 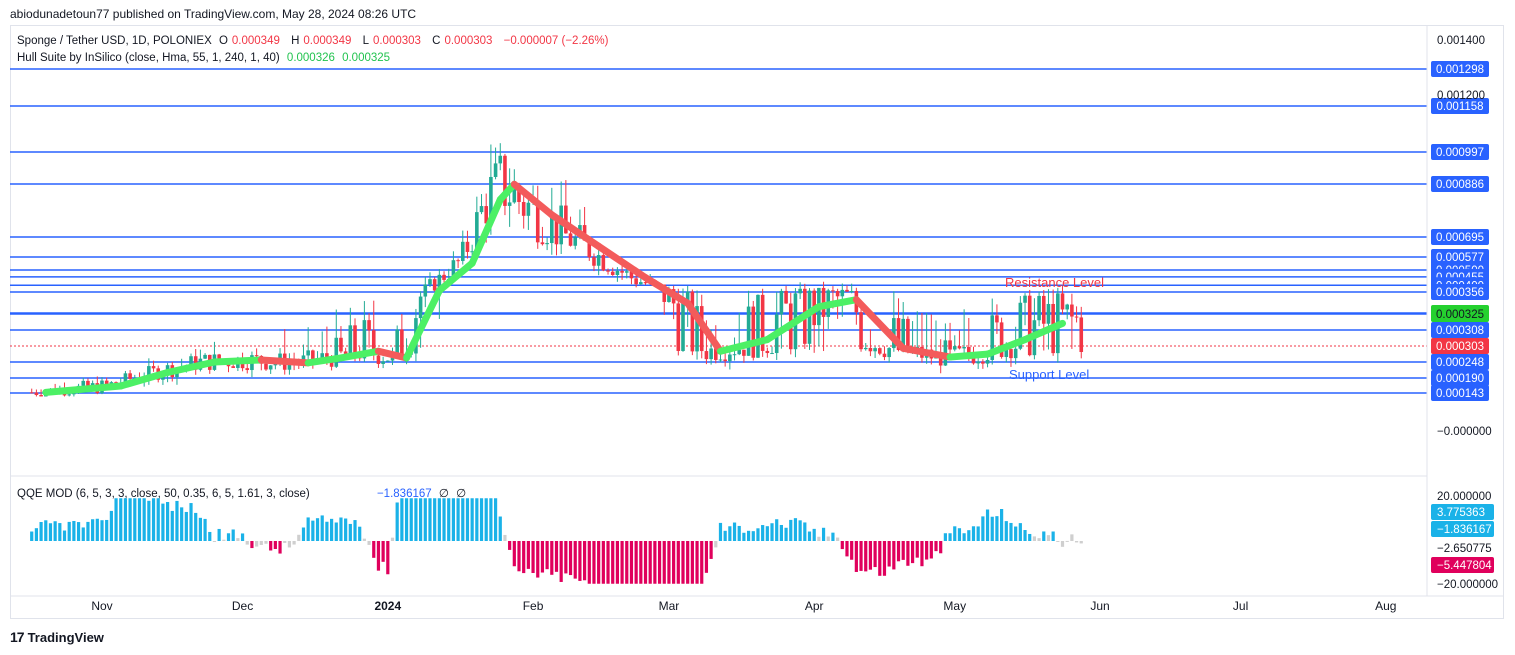 What do you see at coordinates (1461, 41) in the screenshot?
I see `price-tick-label: 0.001400` at bounding box center [1461, 41].